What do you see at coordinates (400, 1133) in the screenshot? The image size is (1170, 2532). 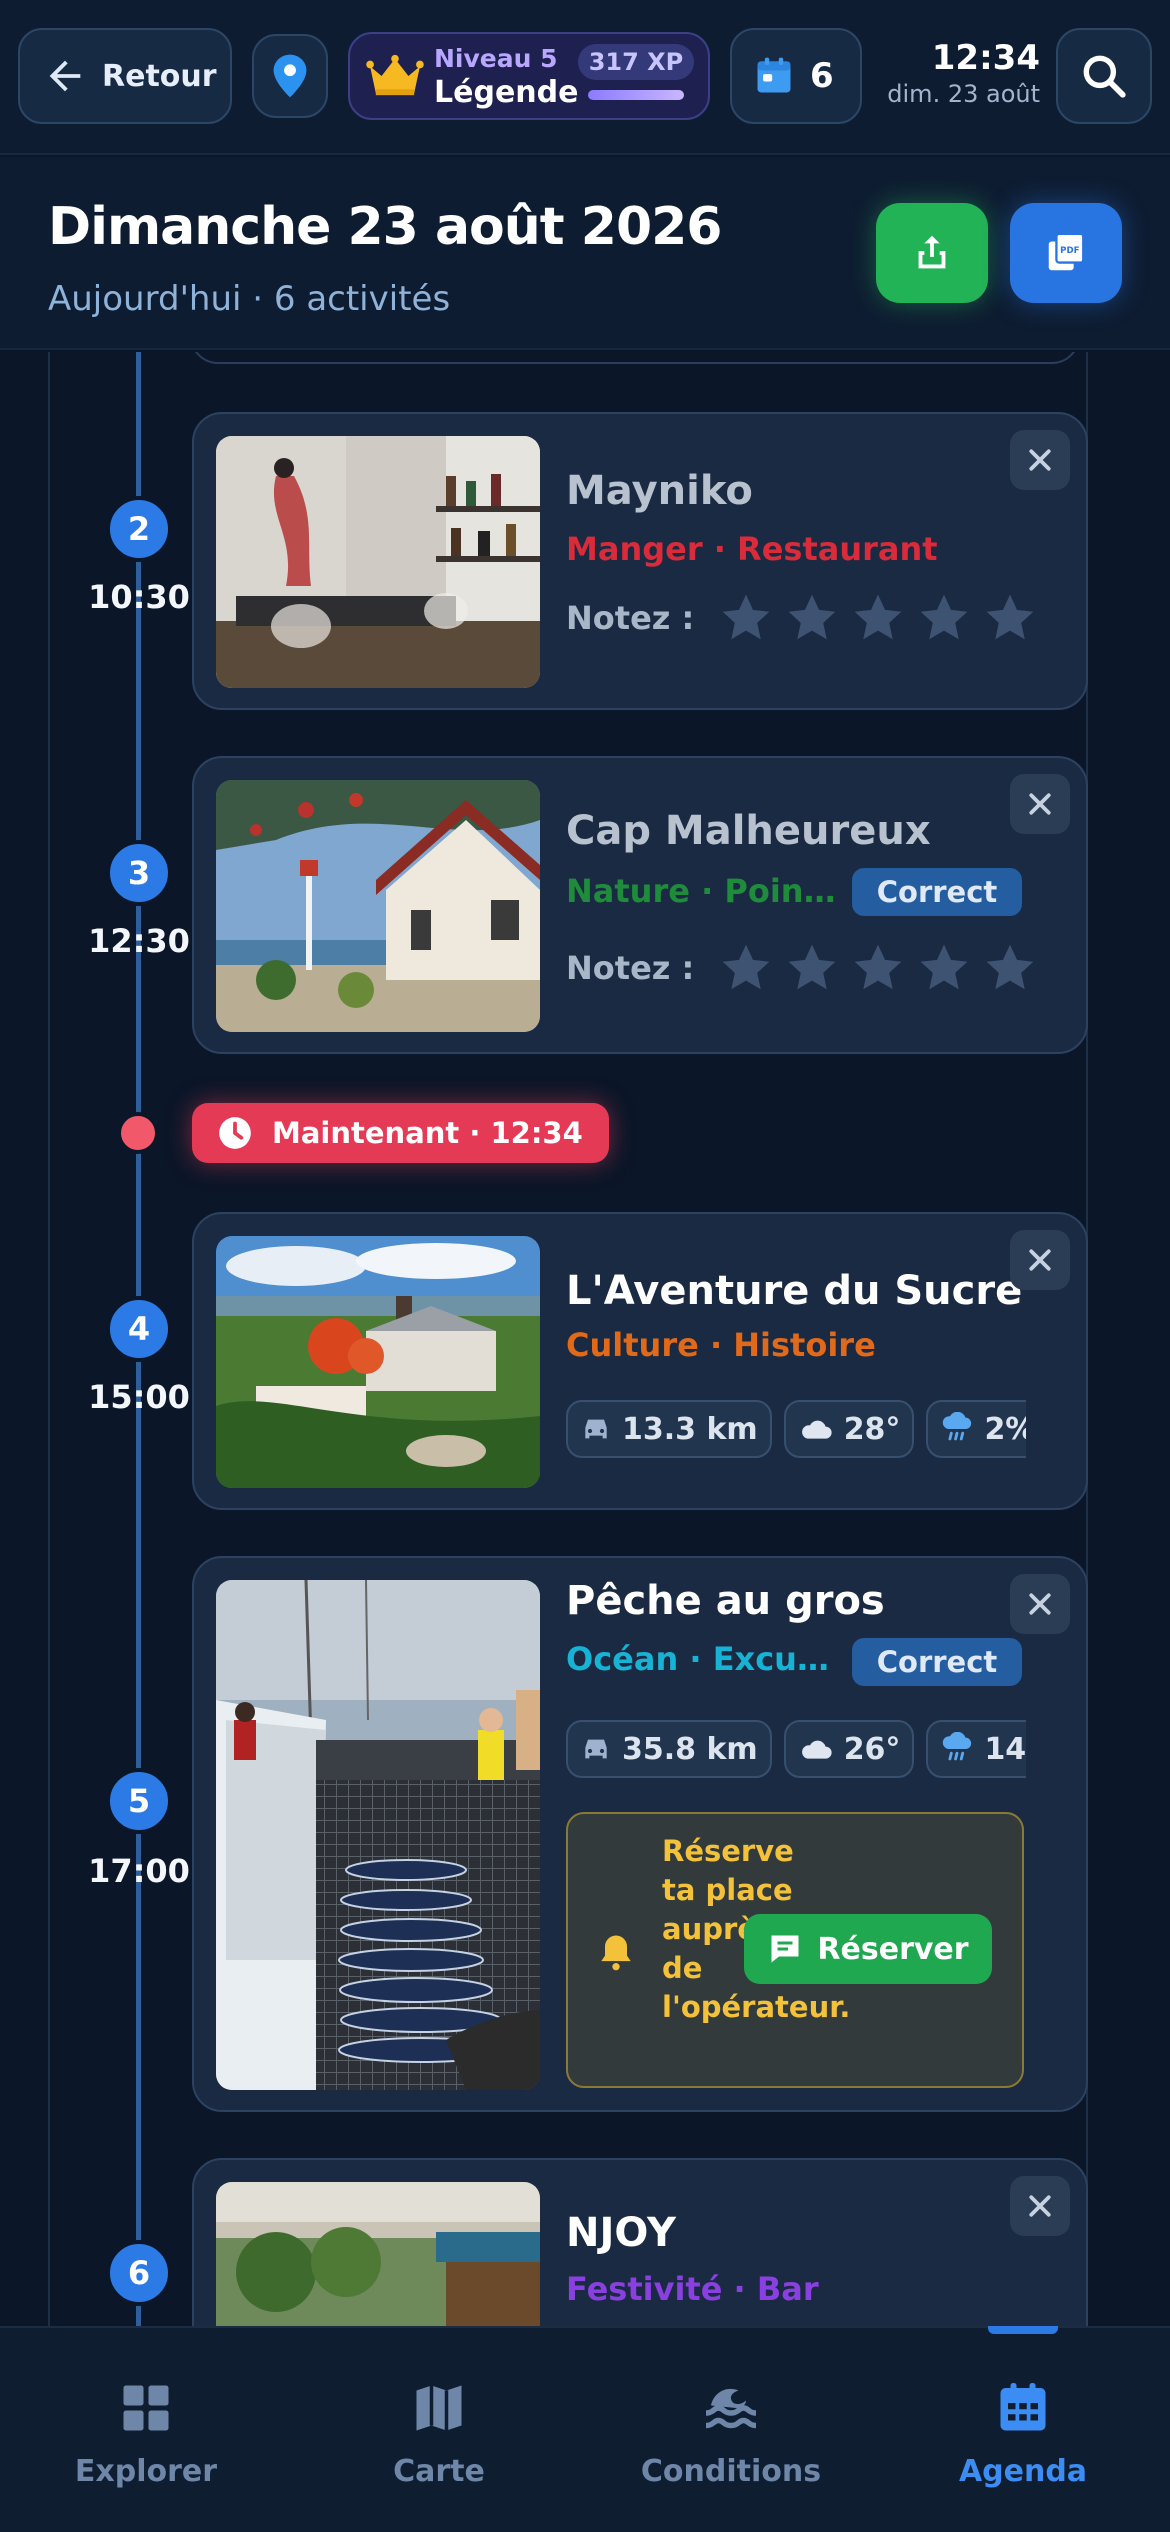 I see `now-marker: Maintenant · 12:34` at bounding box center [400, 1133].